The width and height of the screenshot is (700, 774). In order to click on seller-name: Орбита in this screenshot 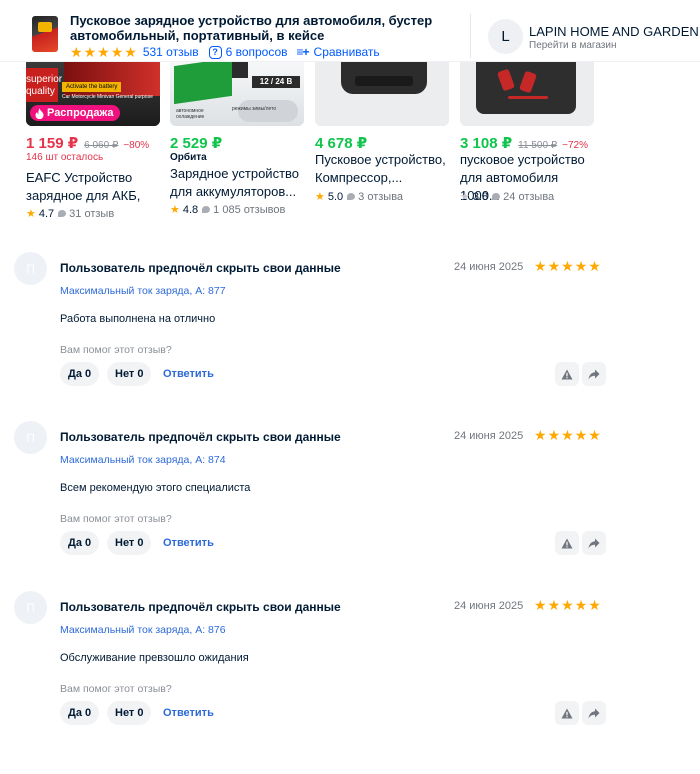, I will do `click(188, 157)`.